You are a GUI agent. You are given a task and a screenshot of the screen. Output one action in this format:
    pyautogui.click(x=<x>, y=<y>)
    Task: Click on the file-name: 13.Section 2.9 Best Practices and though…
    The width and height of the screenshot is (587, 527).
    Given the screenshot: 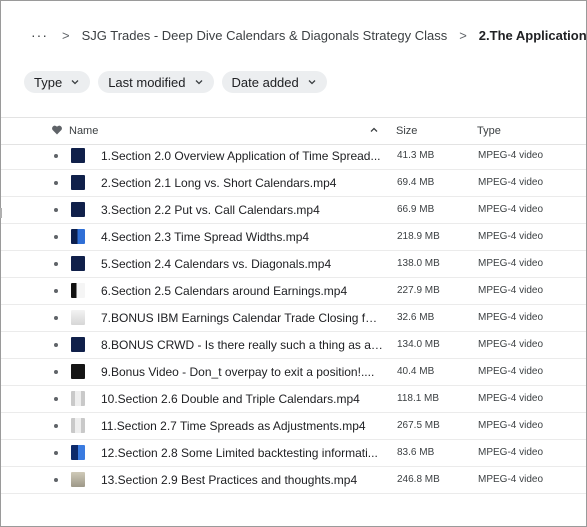 What is the action you would take?
    pyautogui.click(x=242, y=480)
    